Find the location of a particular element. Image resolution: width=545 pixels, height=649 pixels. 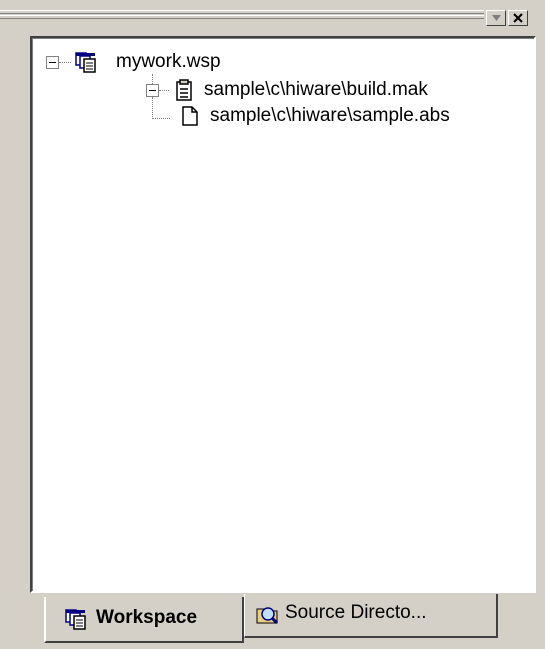

root-collapse-toggle is located at coordinates (52, 62).